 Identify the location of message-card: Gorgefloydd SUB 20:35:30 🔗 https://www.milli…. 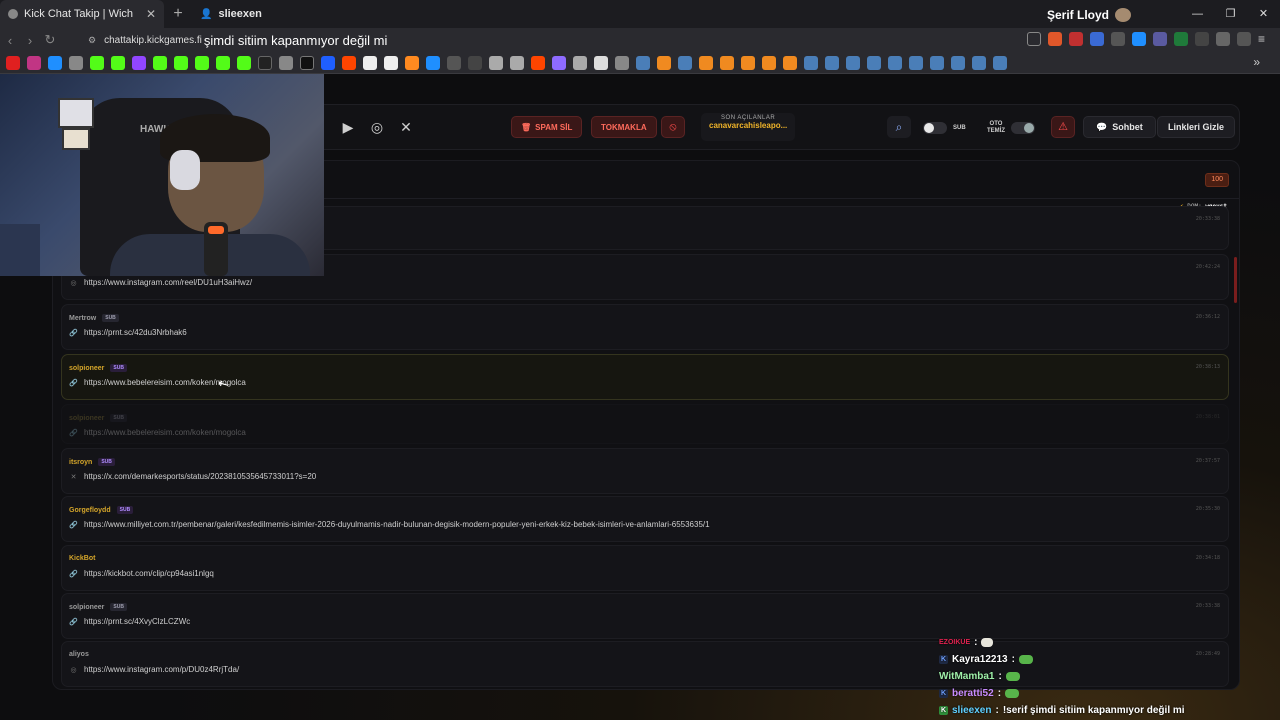
(645, 519).